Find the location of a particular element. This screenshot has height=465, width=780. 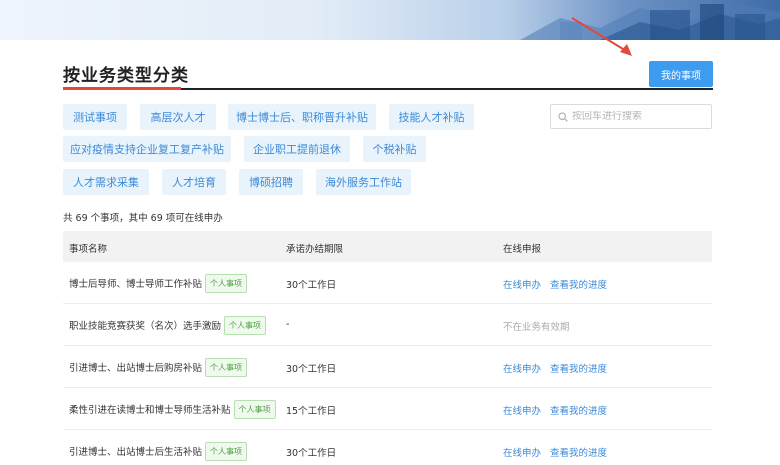

category-test: 测试事项 is located at coordinates (95, 117).